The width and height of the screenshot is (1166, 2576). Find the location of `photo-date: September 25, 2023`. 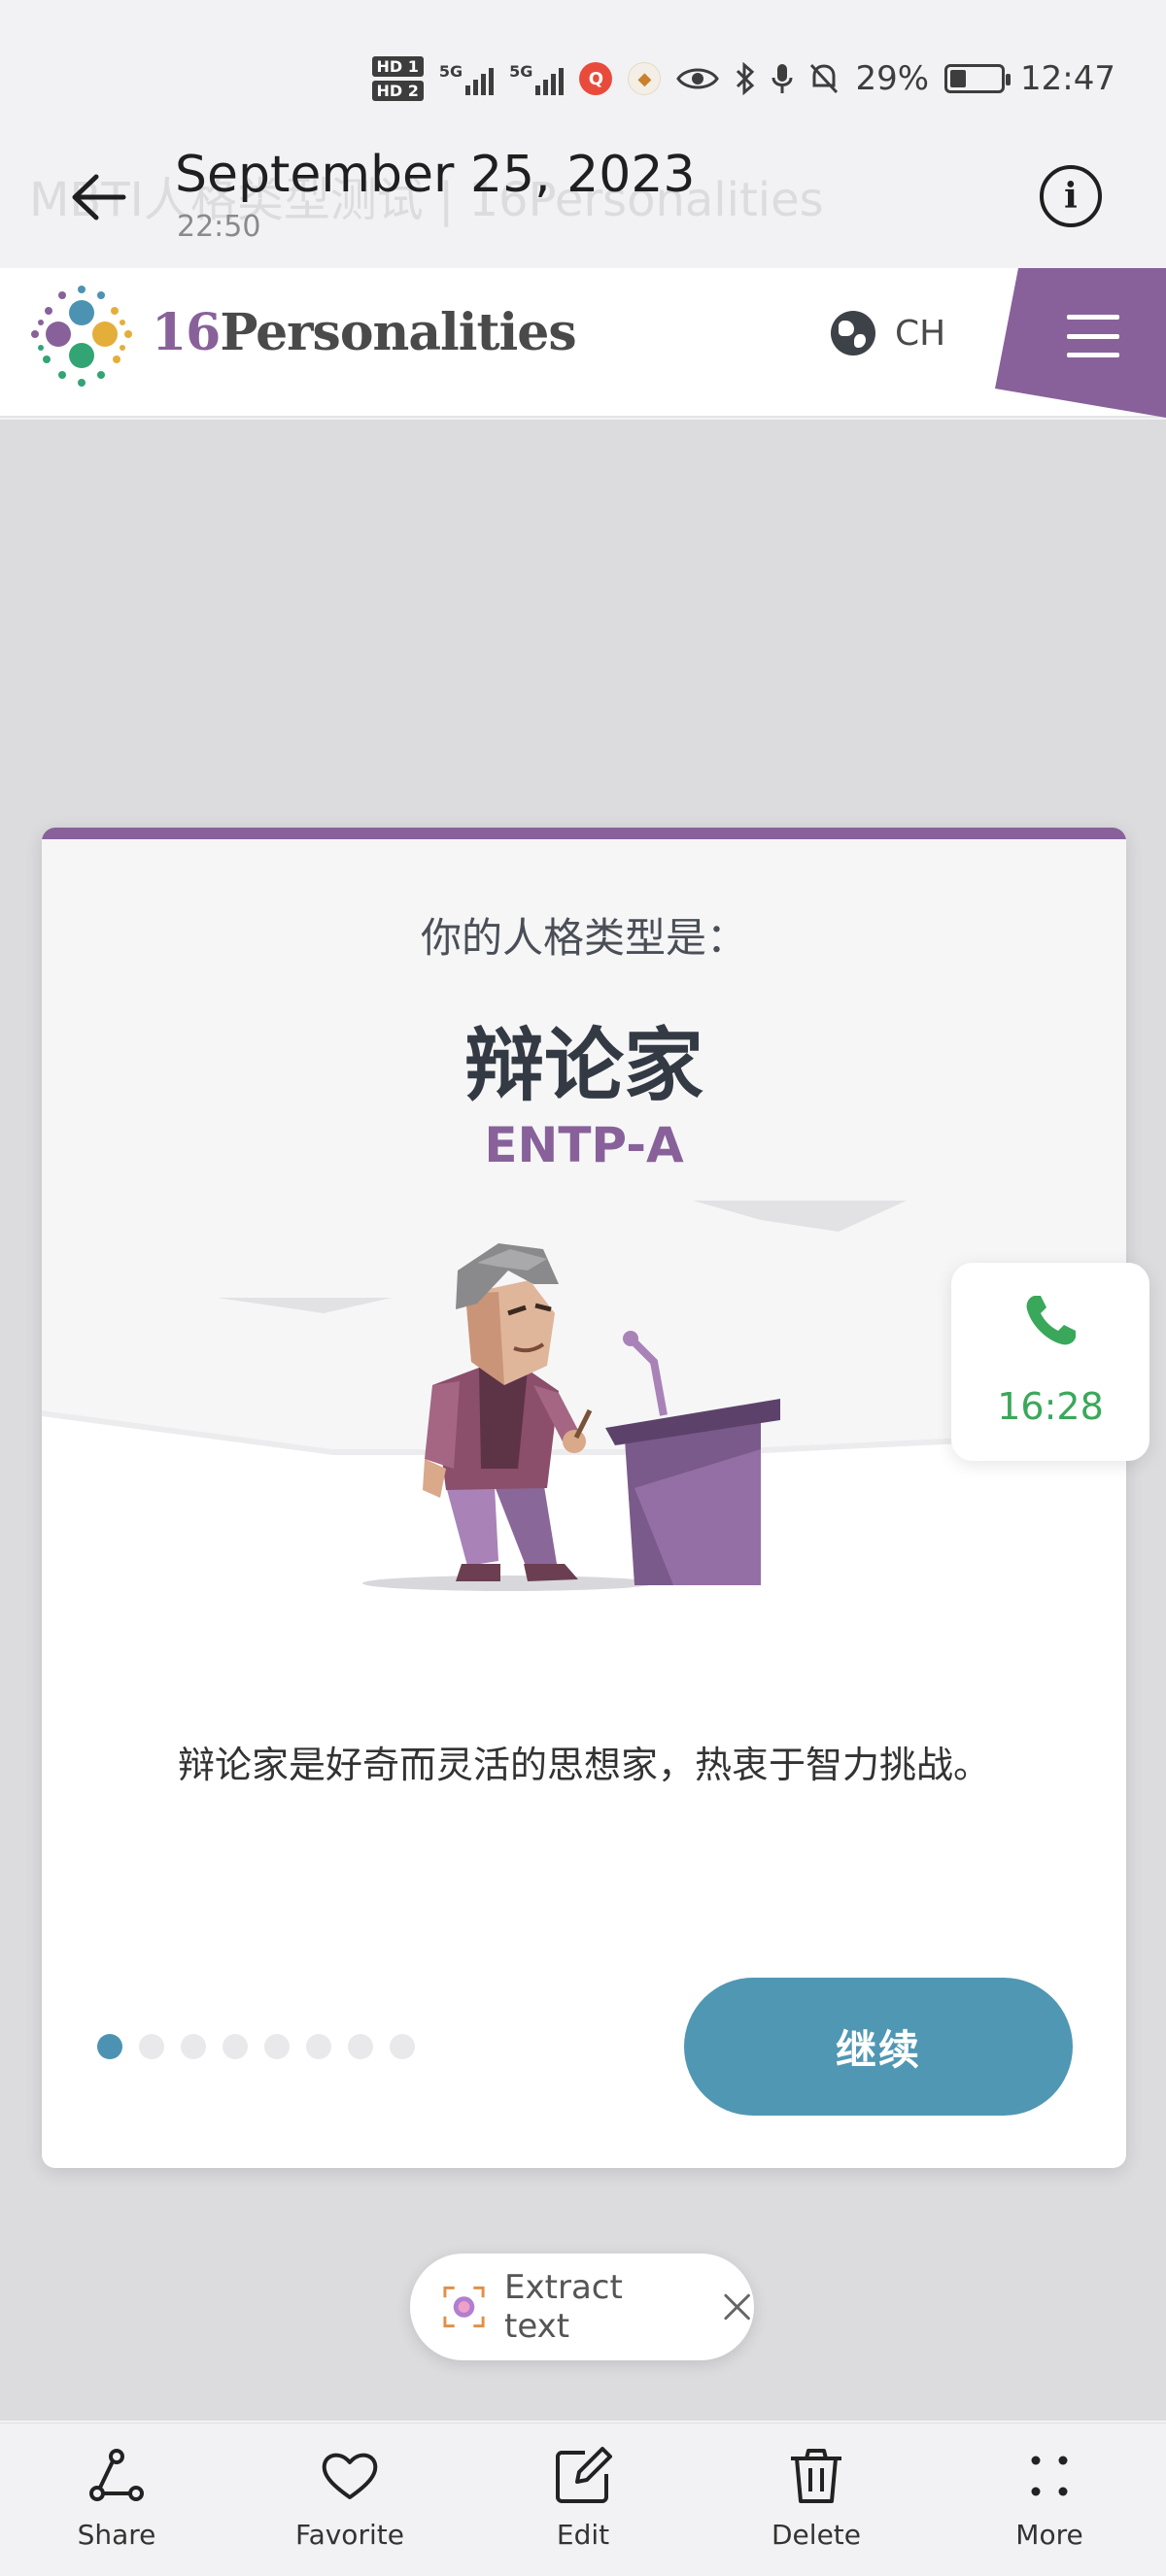

photo-date: September 25, 2023 is located at coordinates (435, 175).